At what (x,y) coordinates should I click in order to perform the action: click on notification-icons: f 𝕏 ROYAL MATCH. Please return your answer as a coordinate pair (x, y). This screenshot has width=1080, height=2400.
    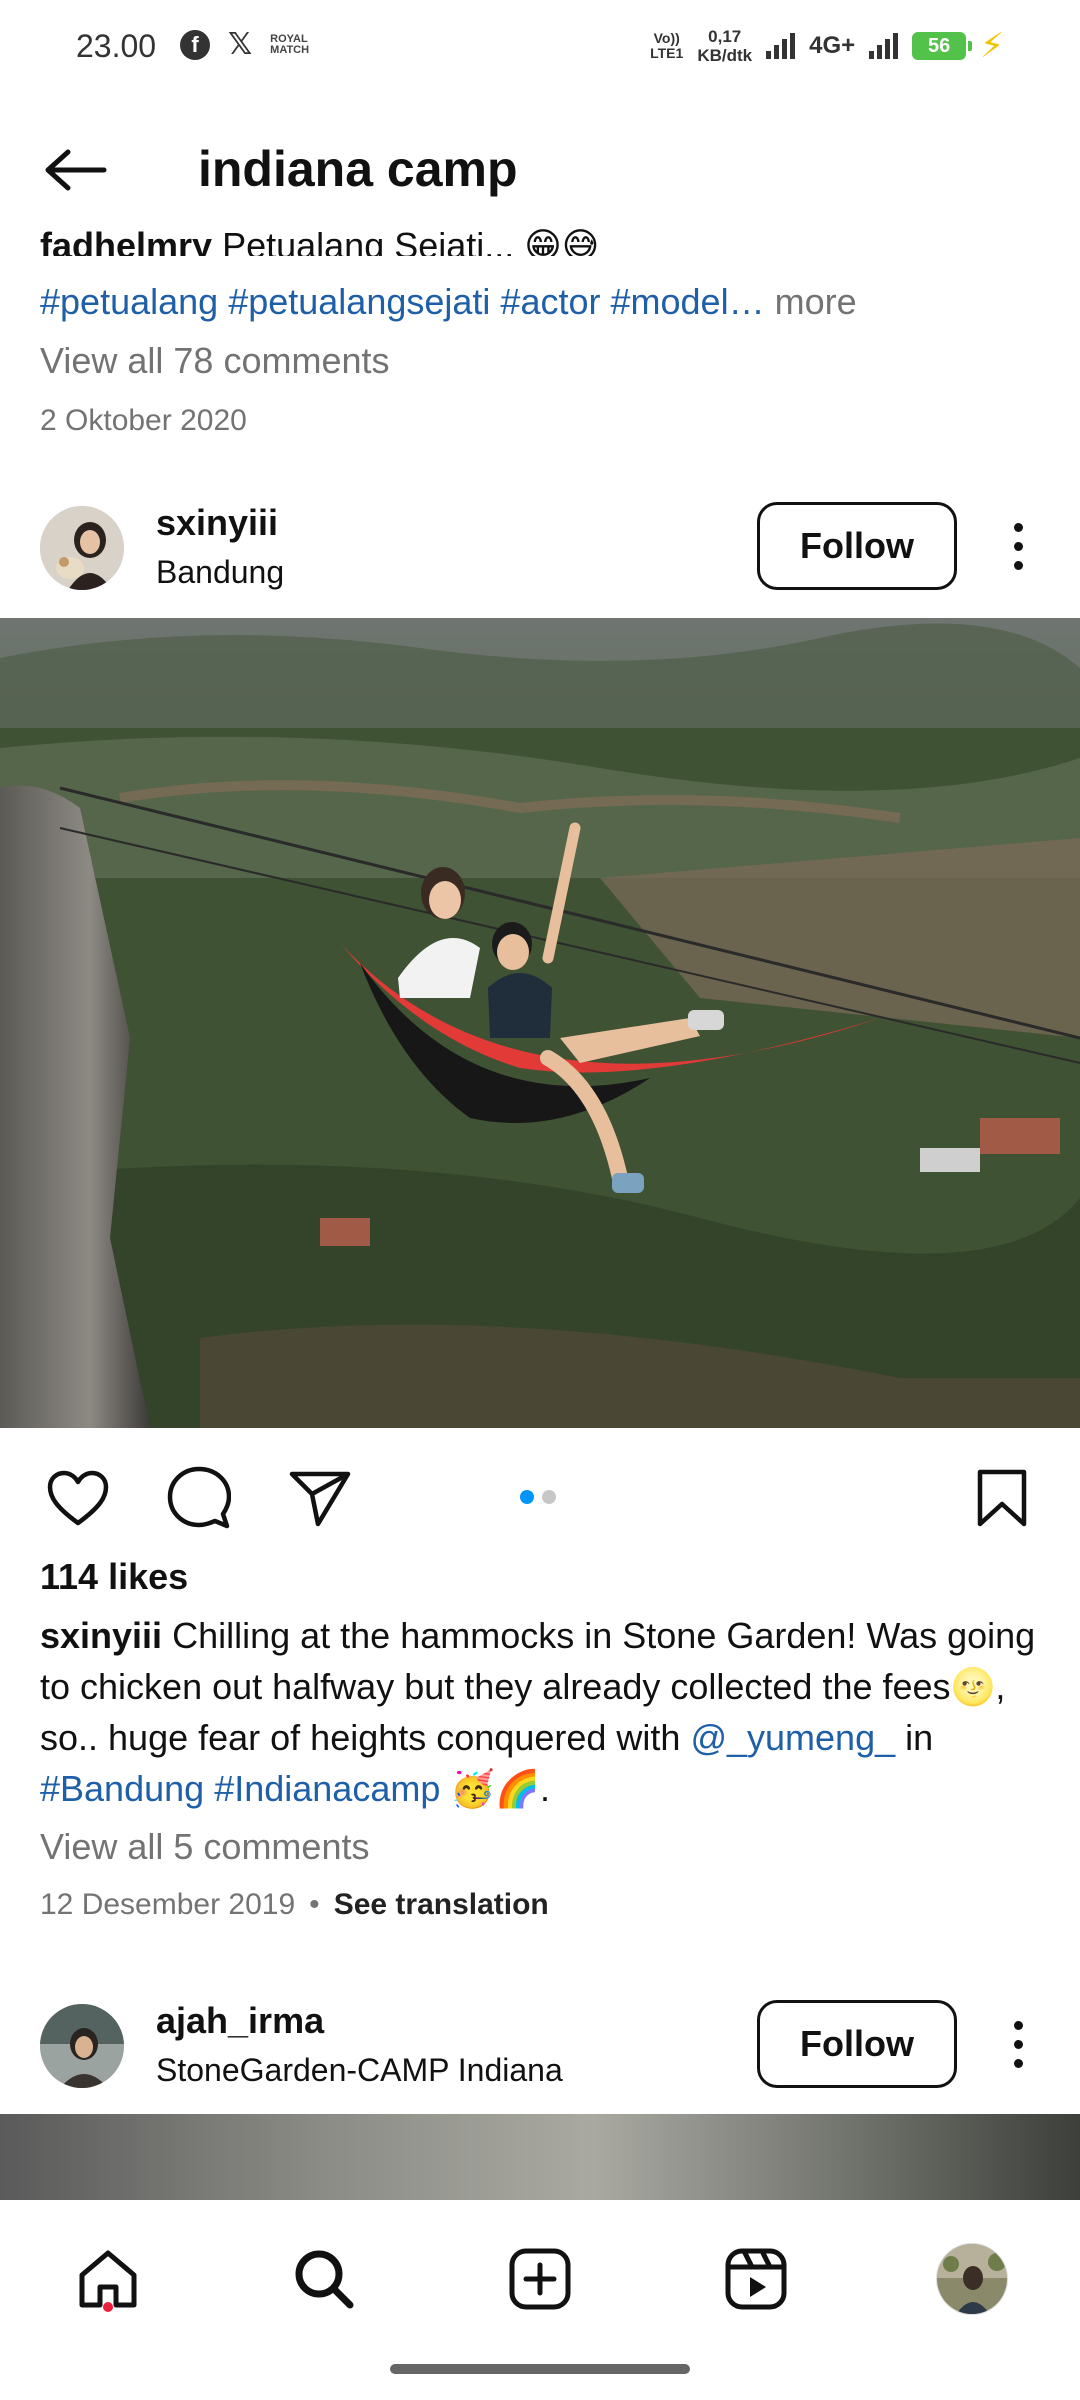
    Looking at the image, I should click on (245, 44).